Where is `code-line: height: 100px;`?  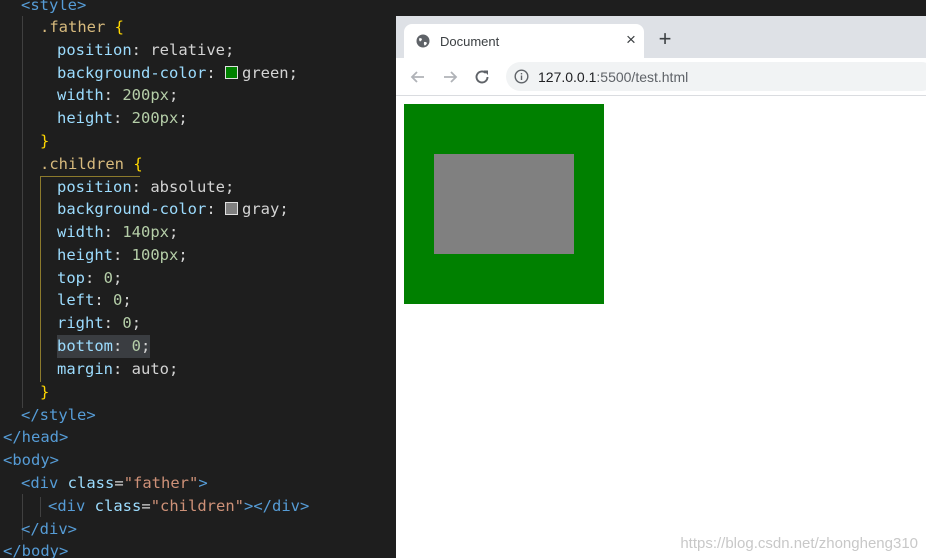 code-line: height: 100px; is located at coordinates (122, 255).